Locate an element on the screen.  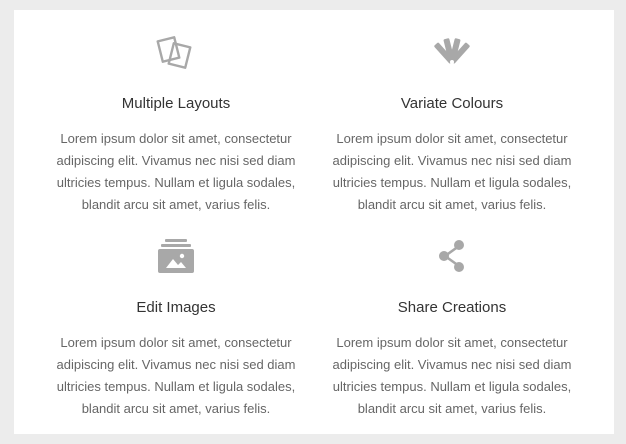
share-icon is located at coordinates (452, 256).